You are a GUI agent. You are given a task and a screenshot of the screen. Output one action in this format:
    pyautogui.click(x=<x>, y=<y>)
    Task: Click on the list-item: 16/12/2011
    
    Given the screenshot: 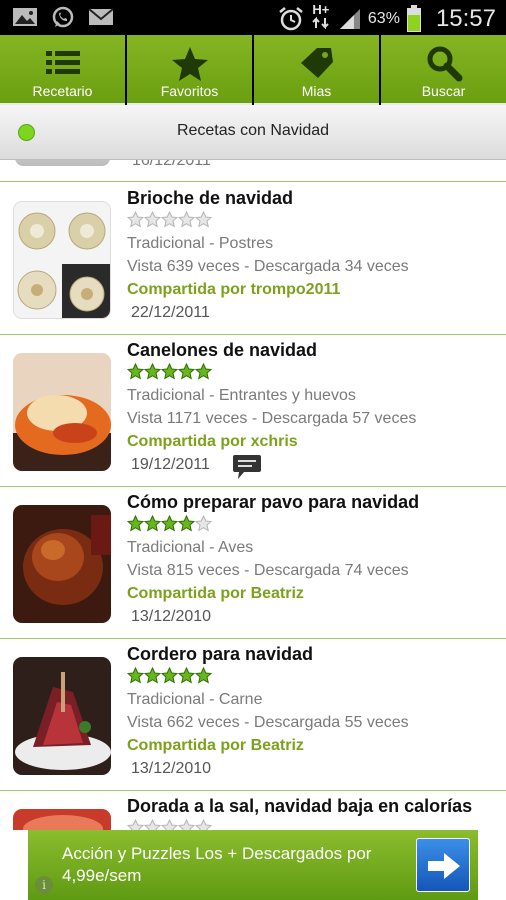 What is the action you would take?
    pyautogui.click(x=253, y=171)
    